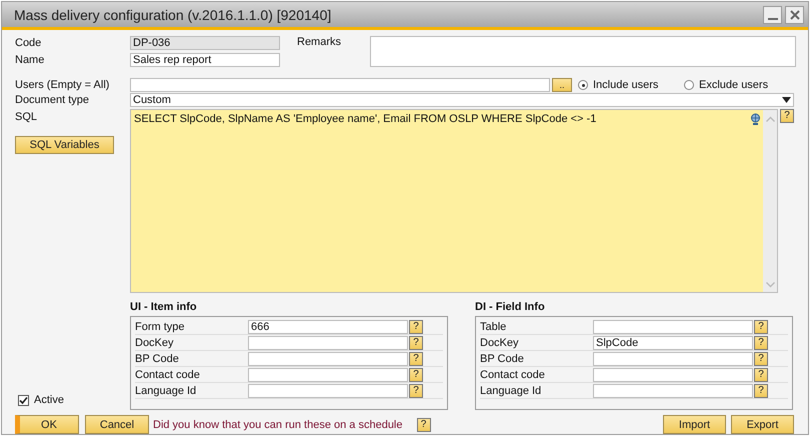 This screenshot has width=810, height=436. I want to click on import-button: Import, so click(694, 424).